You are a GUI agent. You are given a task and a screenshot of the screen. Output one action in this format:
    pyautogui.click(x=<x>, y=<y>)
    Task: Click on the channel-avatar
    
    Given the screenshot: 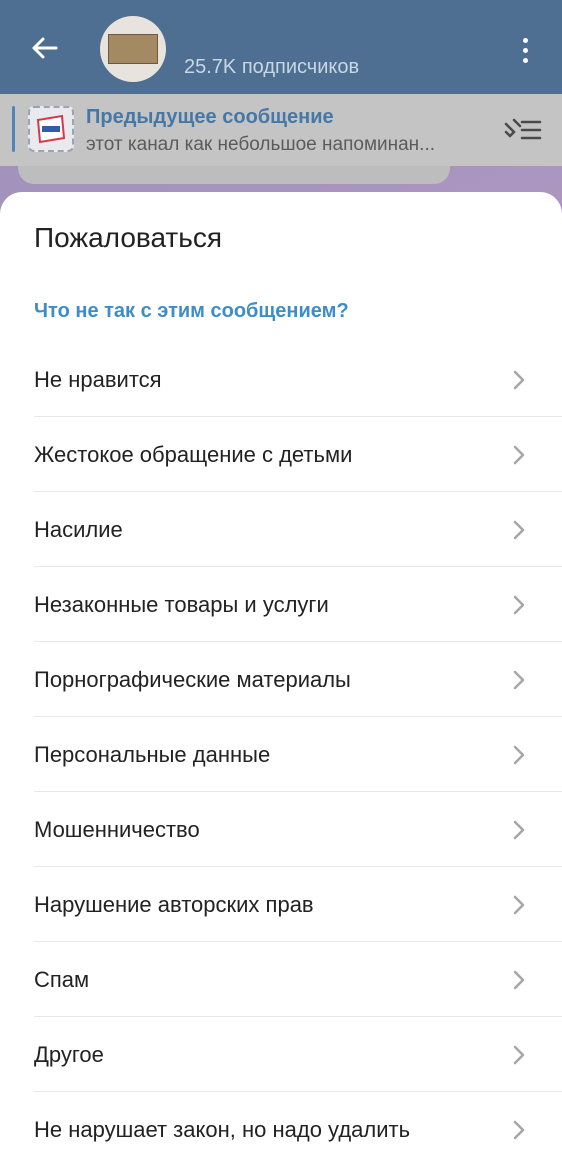 What is the action you would take?
    pyautogui.click(x=133, y=49)
    